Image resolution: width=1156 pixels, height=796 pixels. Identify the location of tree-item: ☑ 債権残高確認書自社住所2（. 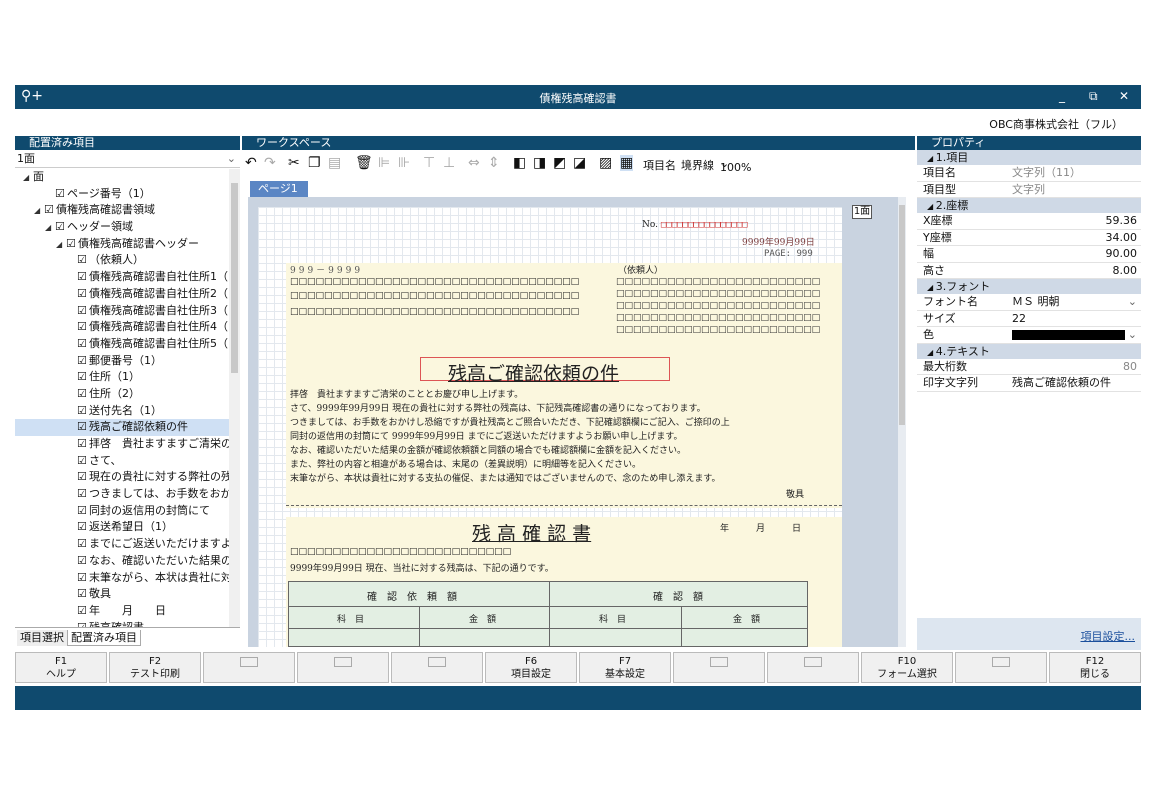
(122, 294).